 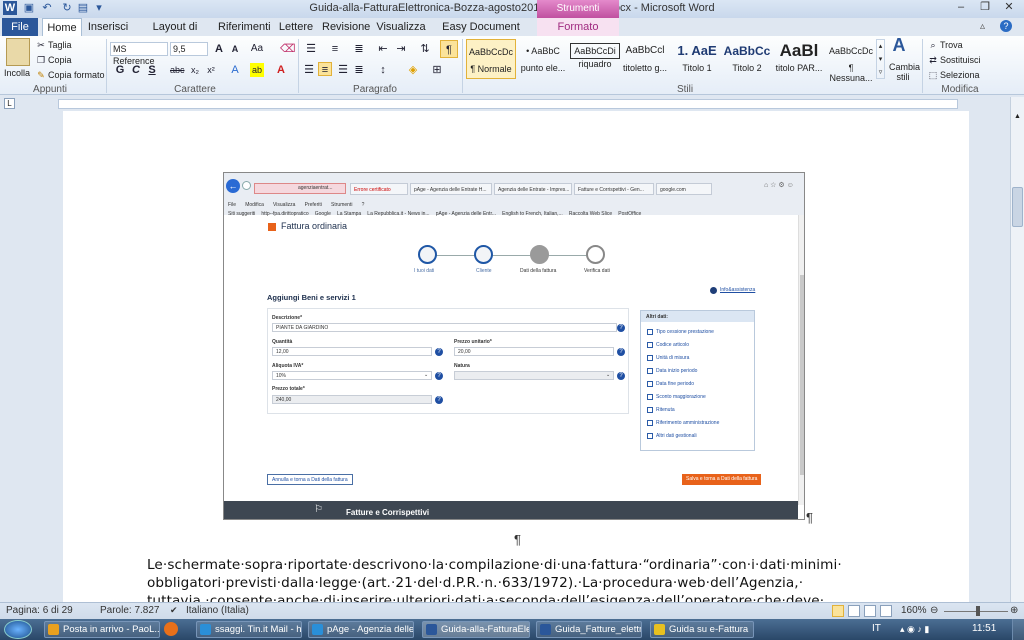 I want to click on paste-button: Incolla, so click(x=17, y=73).